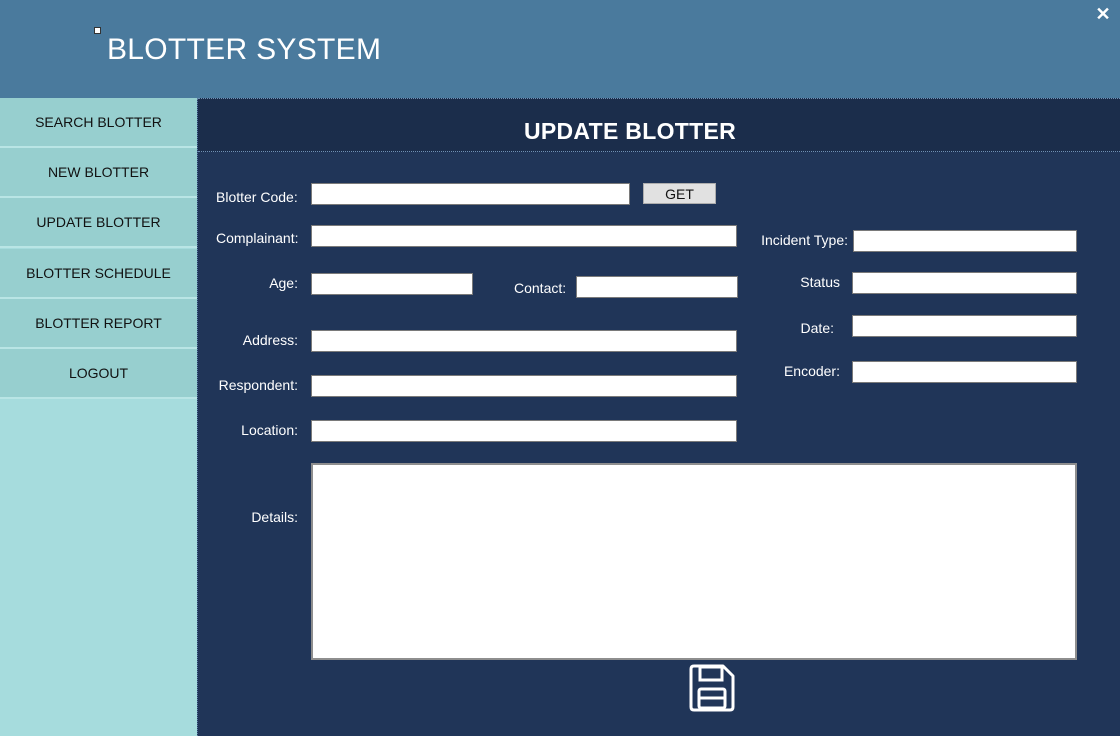 The image size is (1120, 736). I want to click on address-label: Address:, so click(270, 340).